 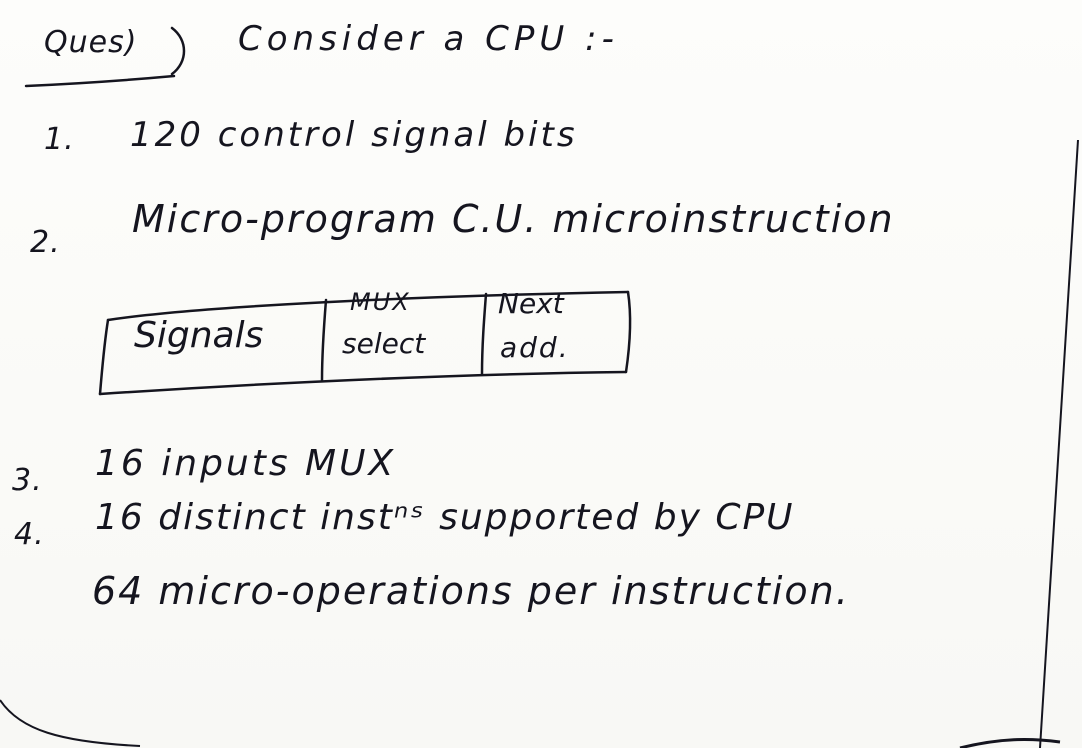 What do you see at coordinates (380, 302) in the screenshot?
I see `field-mux-line1: MUX` at bounding box center [380, 302].